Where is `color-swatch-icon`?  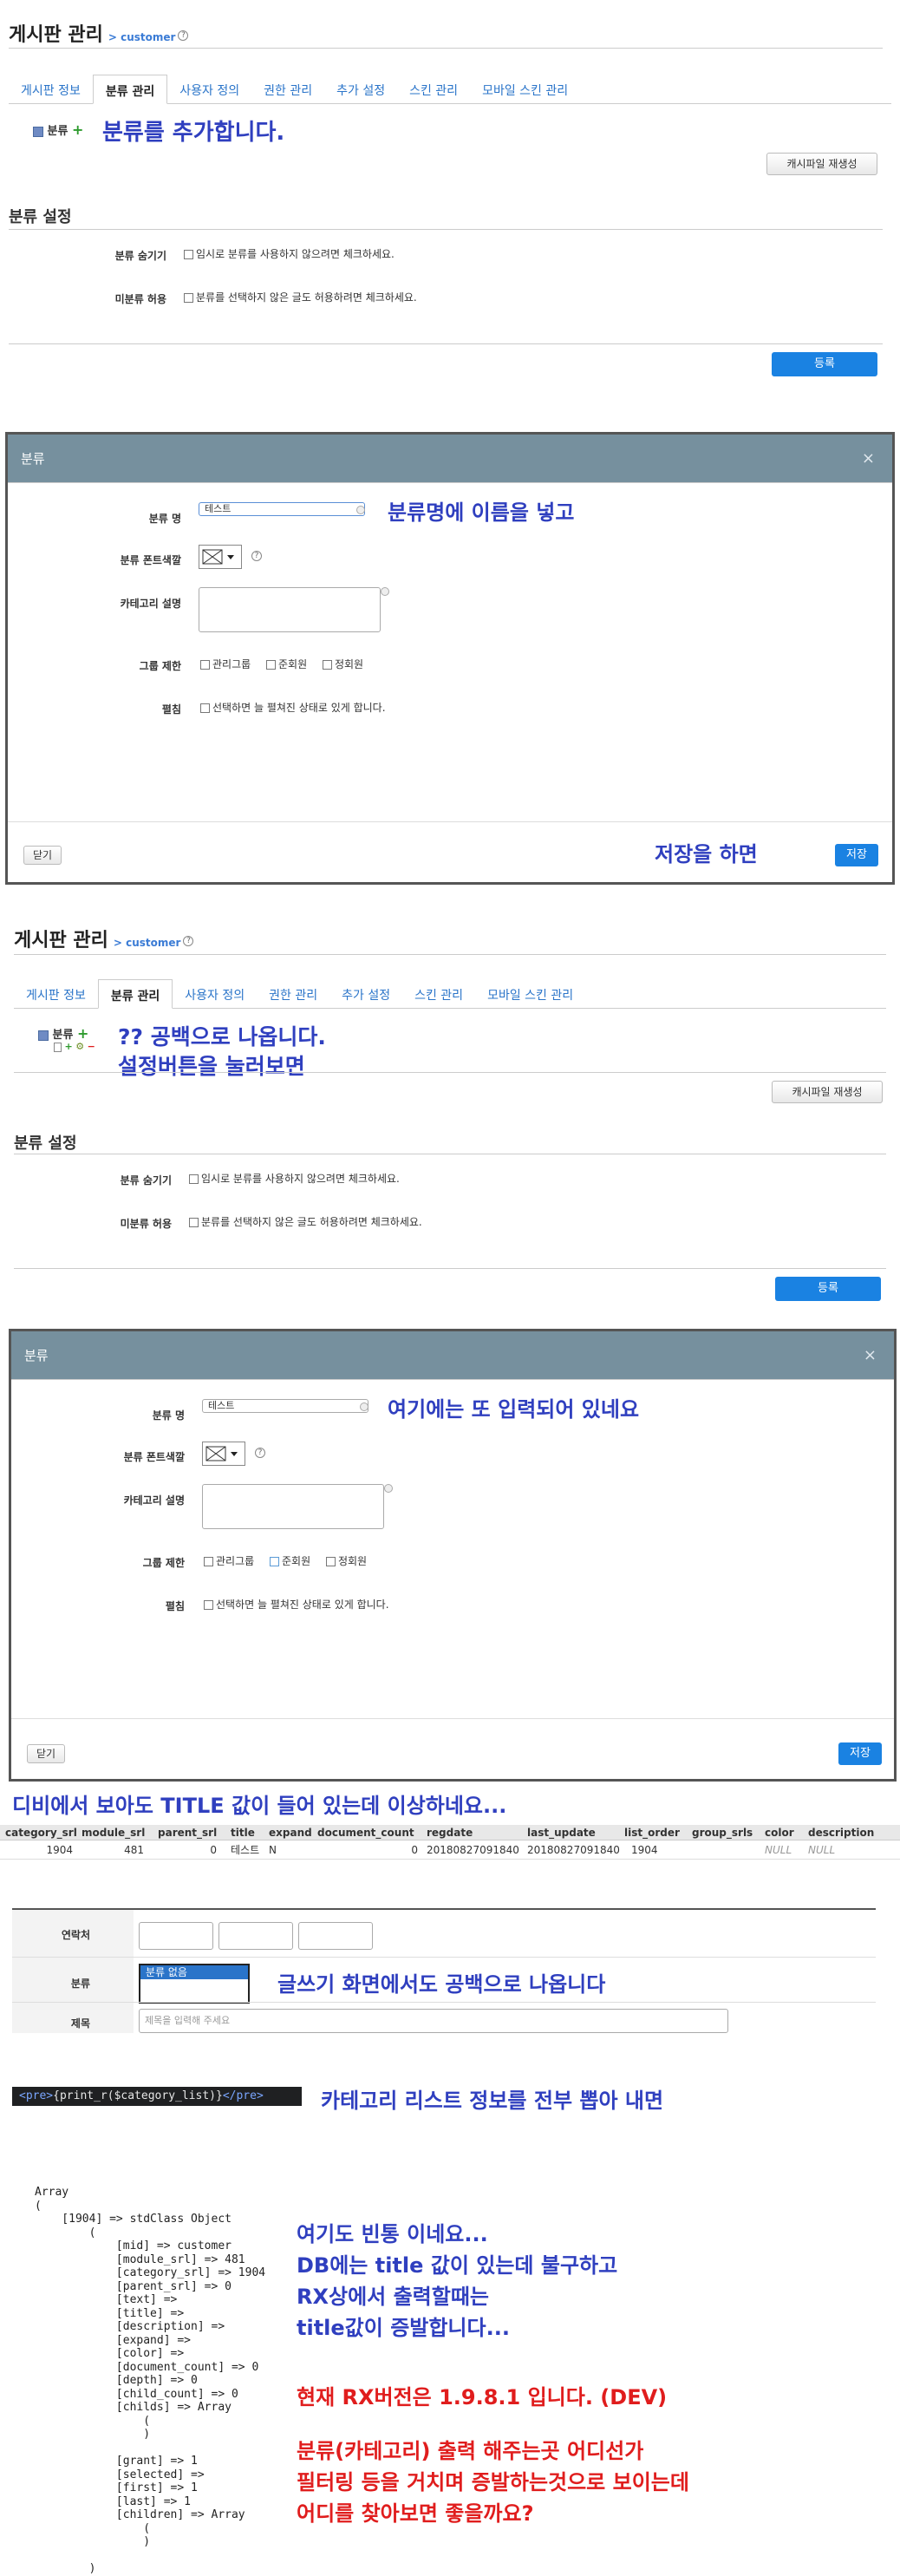
color-swatch-icon is located at coordinates (221, 1453).